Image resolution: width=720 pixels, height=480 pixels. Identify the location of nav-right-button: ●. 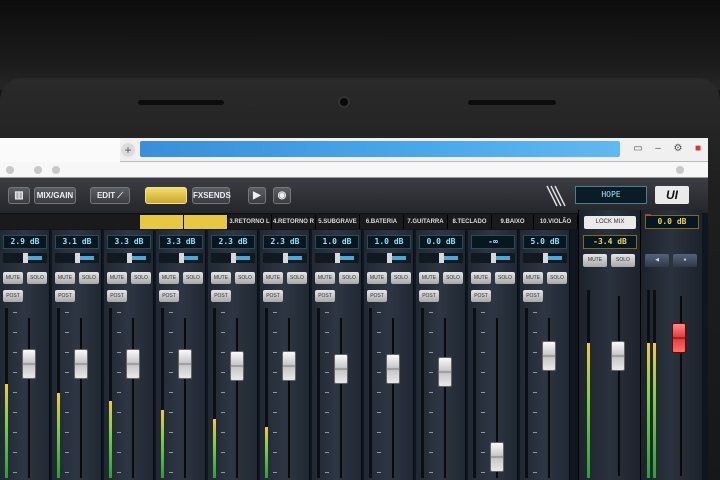
(685, 260).